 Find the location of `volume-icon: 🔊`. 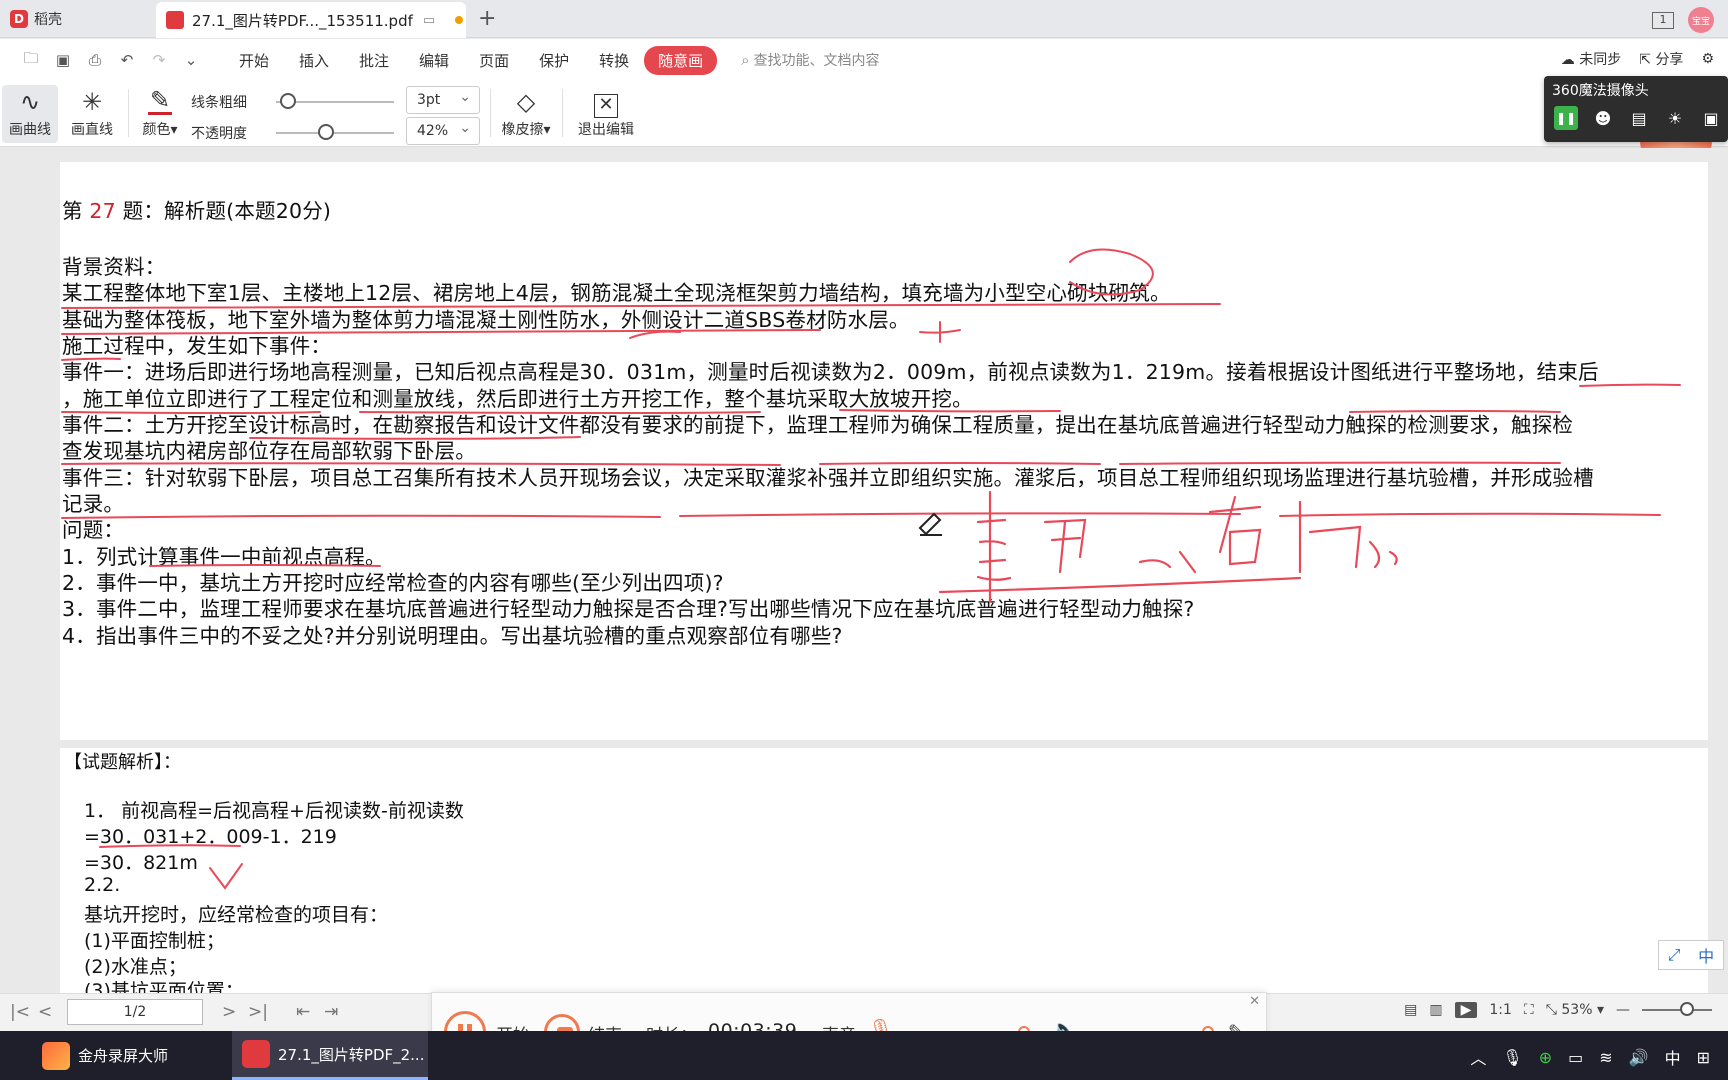

volume-icon: 🔊 is located at coordinates (1639, 1057).